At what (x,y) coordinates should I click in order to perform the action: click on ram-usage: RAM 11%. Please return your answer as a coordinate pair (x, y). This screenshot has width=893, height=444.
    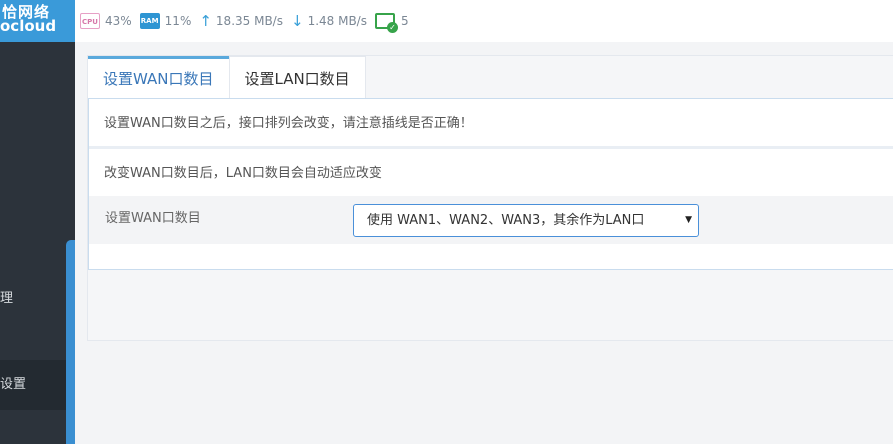
    Looking at the image, I should click on (165, 21).